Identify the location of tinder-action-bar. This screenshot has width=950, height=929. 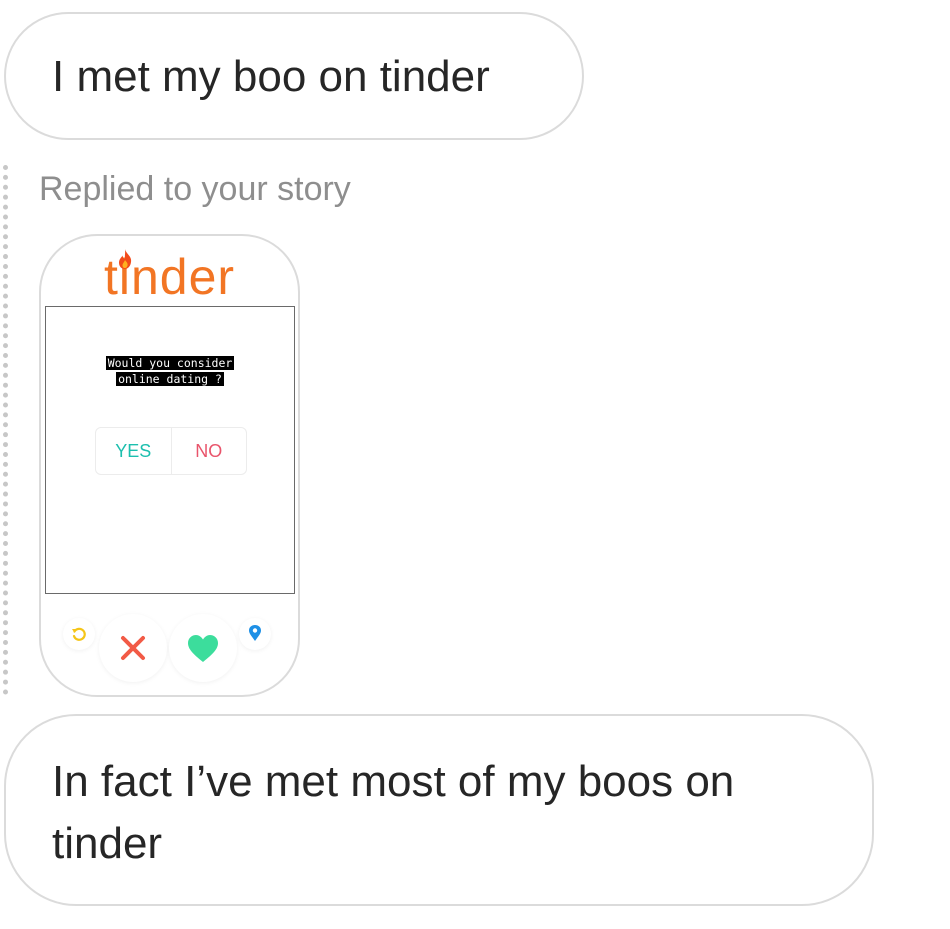
(169, 650).